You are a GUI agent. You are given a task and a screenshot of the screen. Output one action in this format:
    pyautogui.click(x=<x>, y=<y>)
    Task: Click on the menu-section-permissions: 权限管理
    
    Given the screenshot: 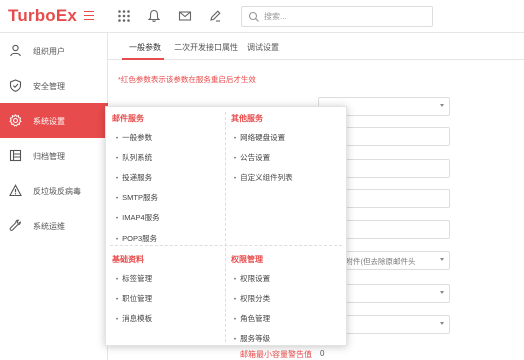 What is the action you would take?
    pyautogui.click(x=247, y=259)
    